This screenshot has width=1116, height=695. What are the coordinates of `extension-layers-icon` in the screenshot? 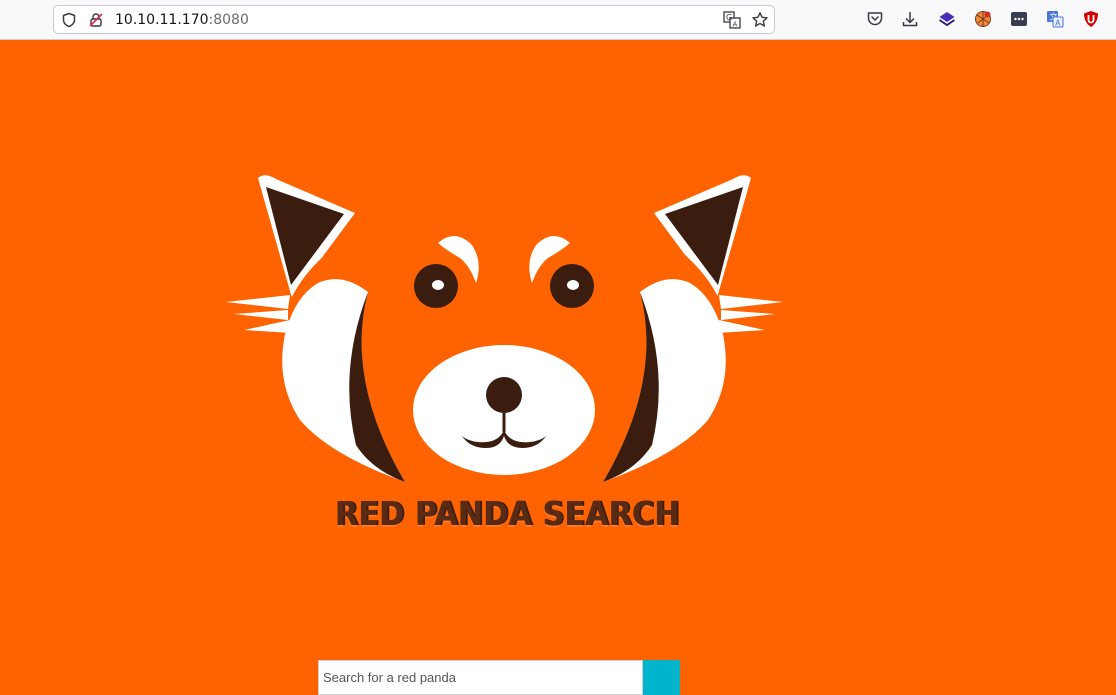 It's located at (947, 19).